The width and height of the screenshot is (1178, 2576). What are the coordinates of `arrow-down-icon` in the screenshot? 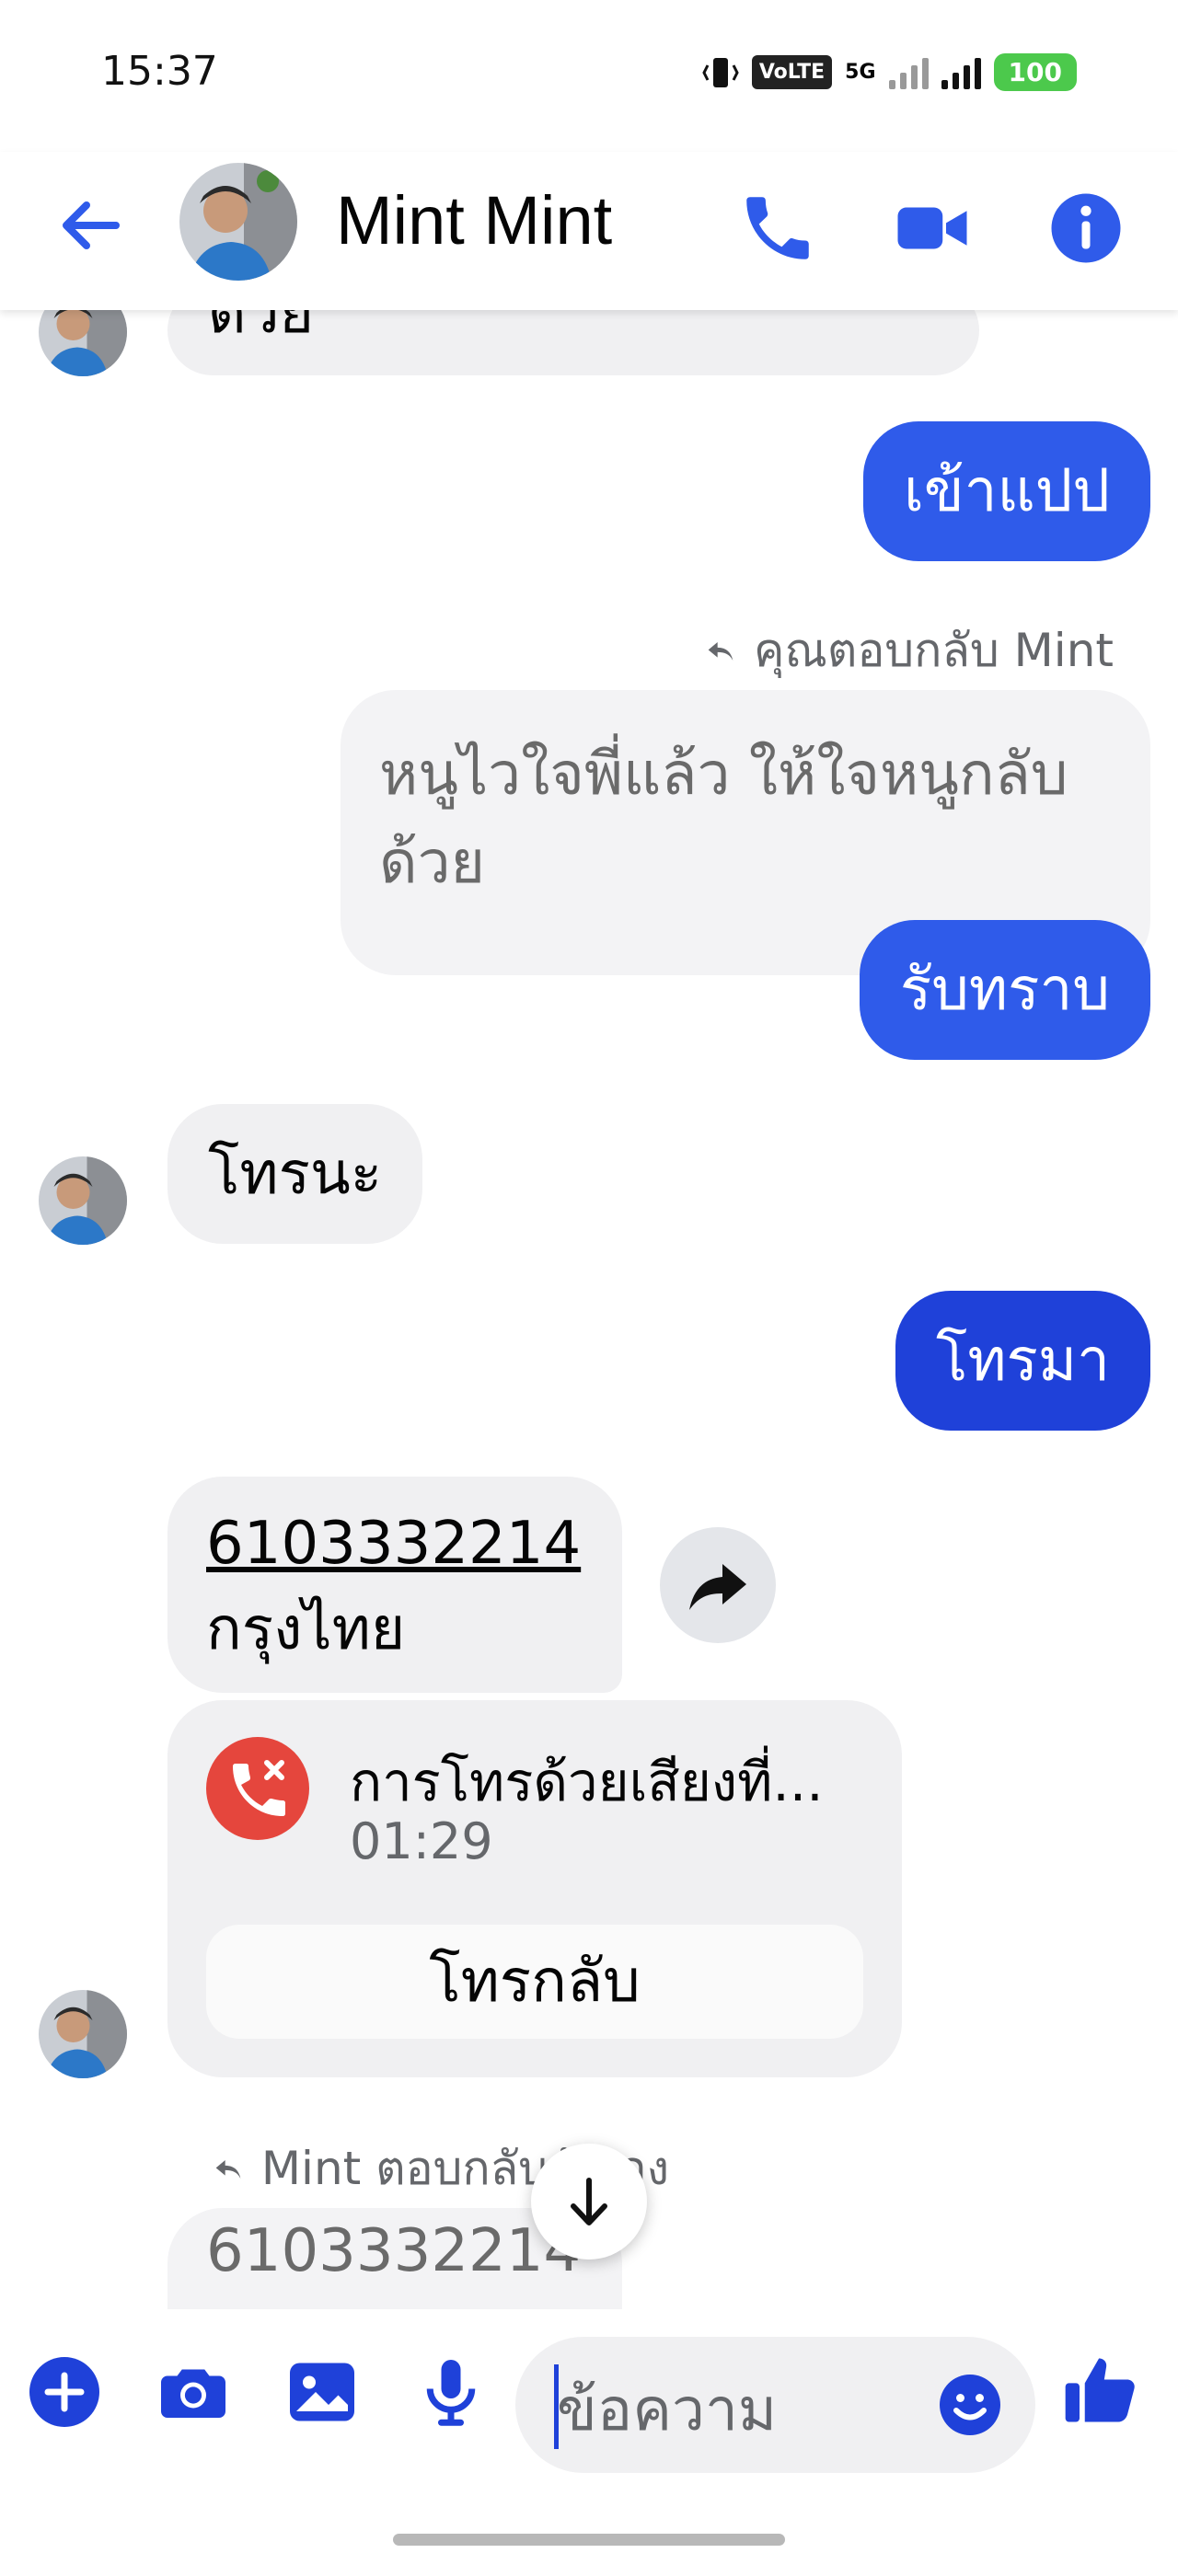 It's located at (589, 2201).